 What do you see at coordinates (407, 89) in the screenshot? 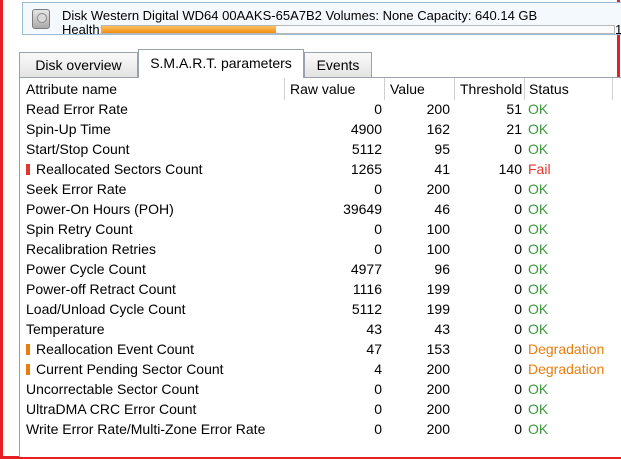
I see `column-header-value: Value` at bounding box center [407, 89].